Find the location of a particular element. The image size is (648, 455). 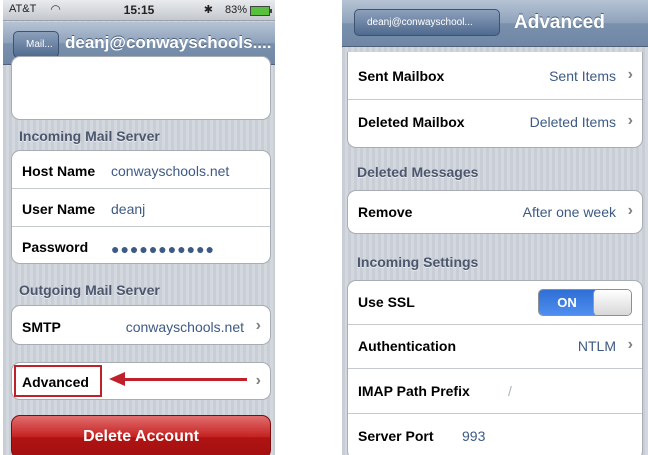

page-title: Advanced is located at coordinates (559, 22).